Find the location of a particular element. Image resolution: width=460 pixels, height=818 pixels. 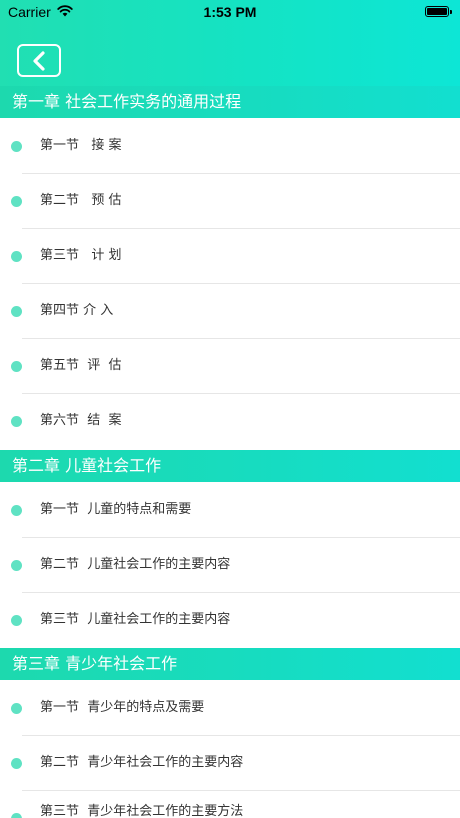

list-item: 第二节 预 估 is located at coordinates (230, 201).